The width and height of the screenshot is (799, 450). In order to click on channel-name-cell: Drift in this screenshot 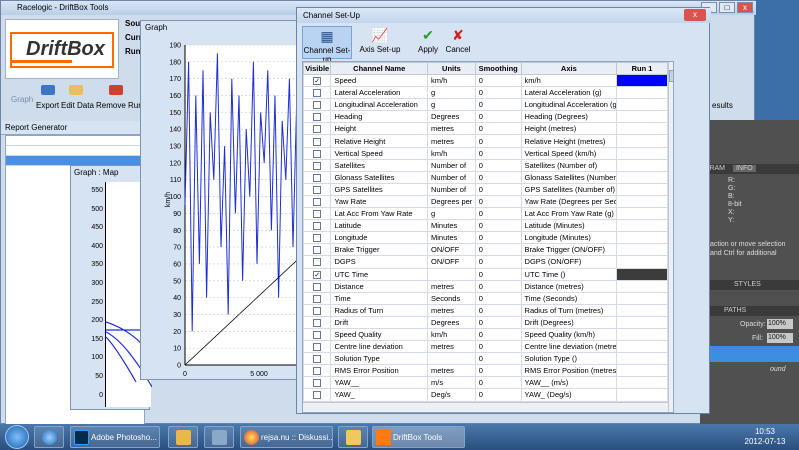, I will do `click(379, 322)`.